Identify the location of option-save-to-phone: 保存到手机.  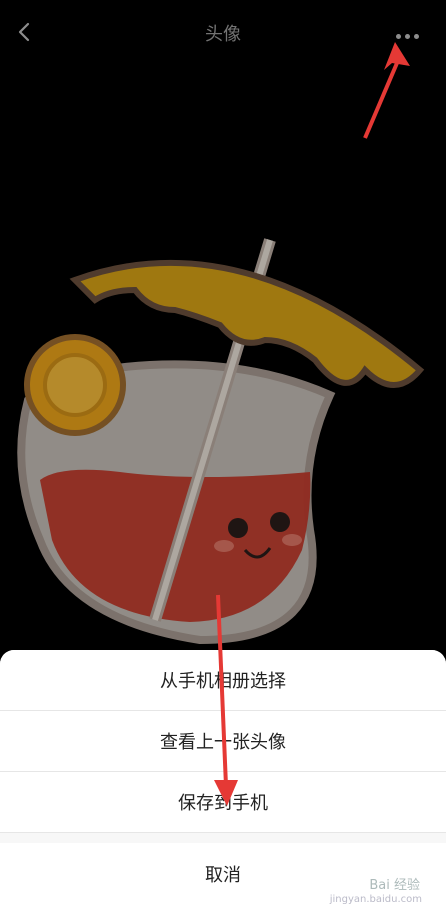
(223, 802).